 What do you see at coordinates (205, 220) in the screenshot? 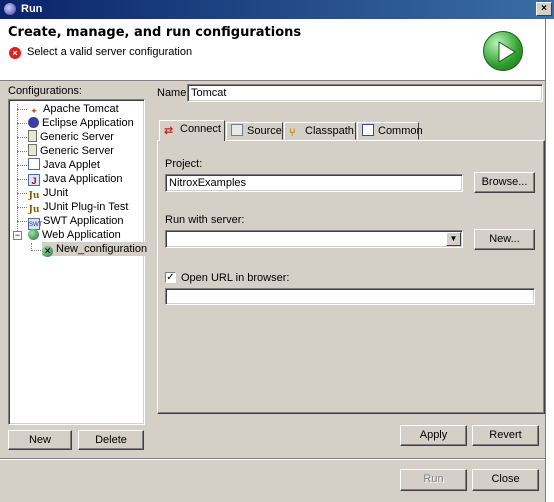
I see `run-with-server-label: Run with server:` at bounding box center [205, 220].